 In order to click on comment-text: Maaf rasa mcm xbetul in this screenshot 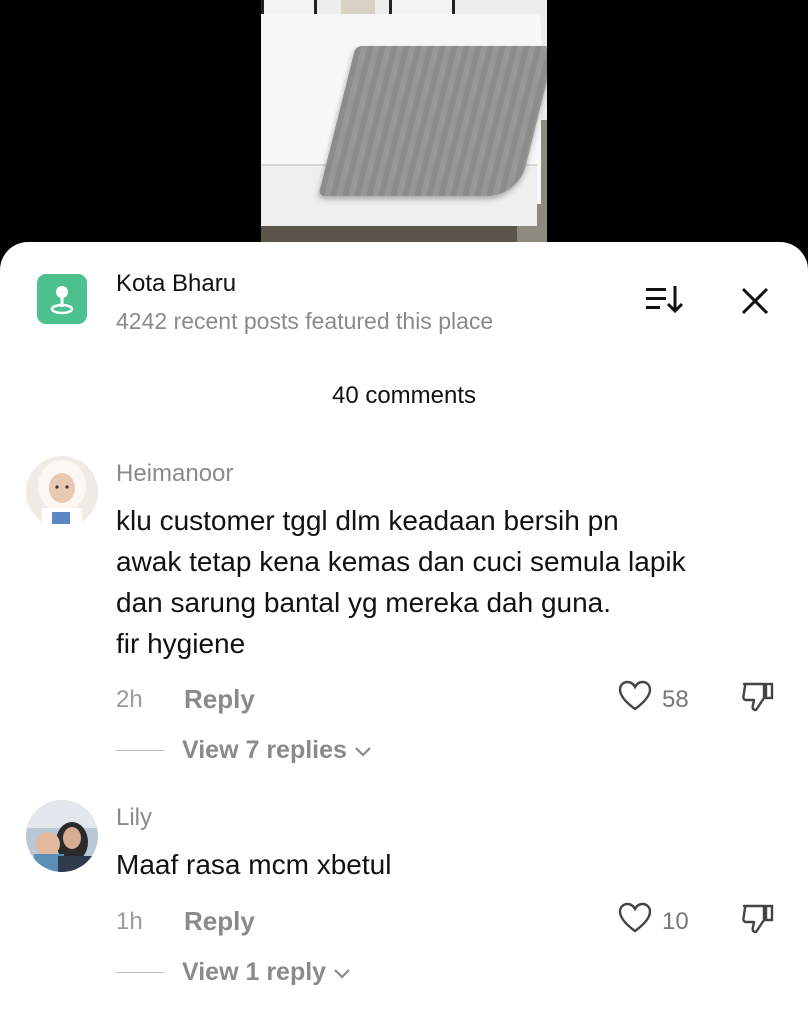, I will do `click(451, 864)`.